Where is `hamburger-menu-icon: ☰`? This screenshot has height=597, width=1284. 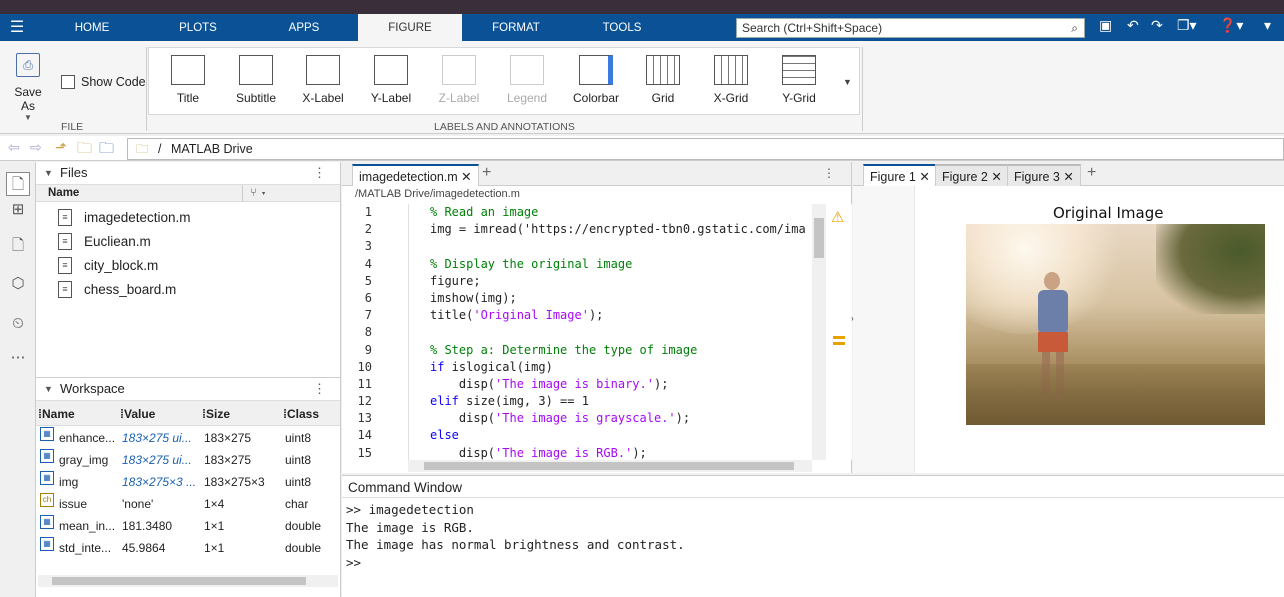 hamburger-menu-icon: ☰ is located at coordinates (17, 27).